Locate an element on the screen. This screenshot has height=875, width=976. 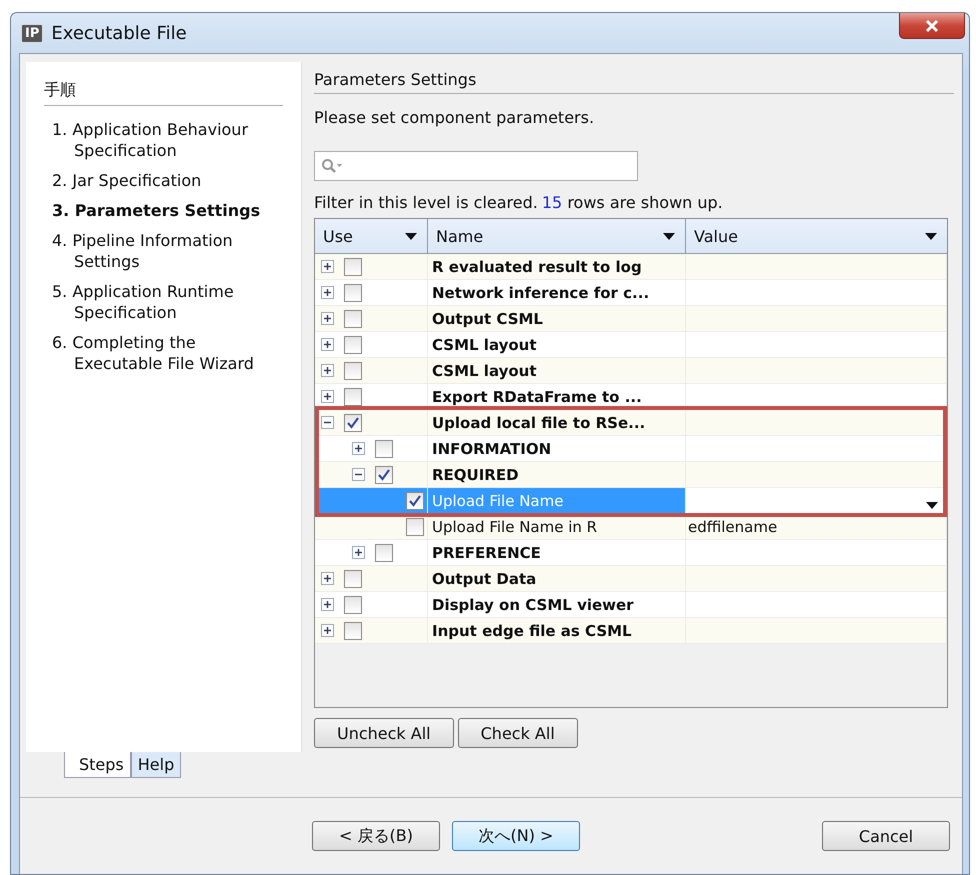
column-header: Use is located at coordinates (371, 236).